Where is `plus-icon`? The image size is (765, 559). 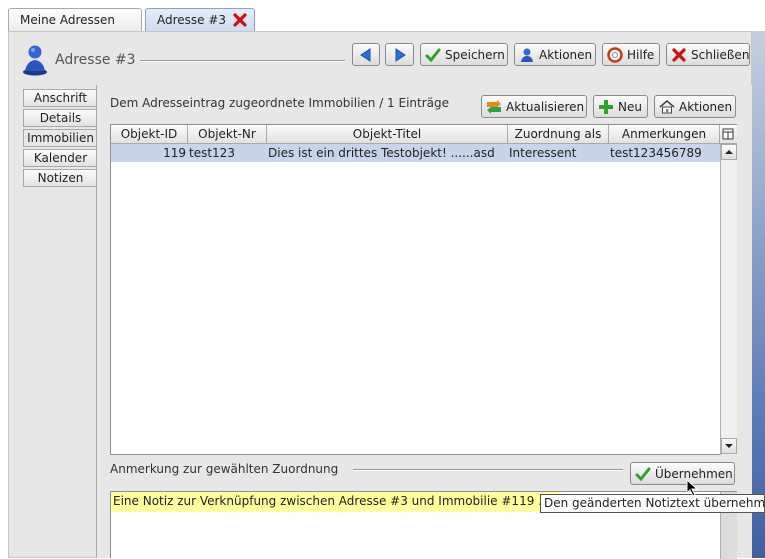
plus-icon is located at coordinates (606, 107).